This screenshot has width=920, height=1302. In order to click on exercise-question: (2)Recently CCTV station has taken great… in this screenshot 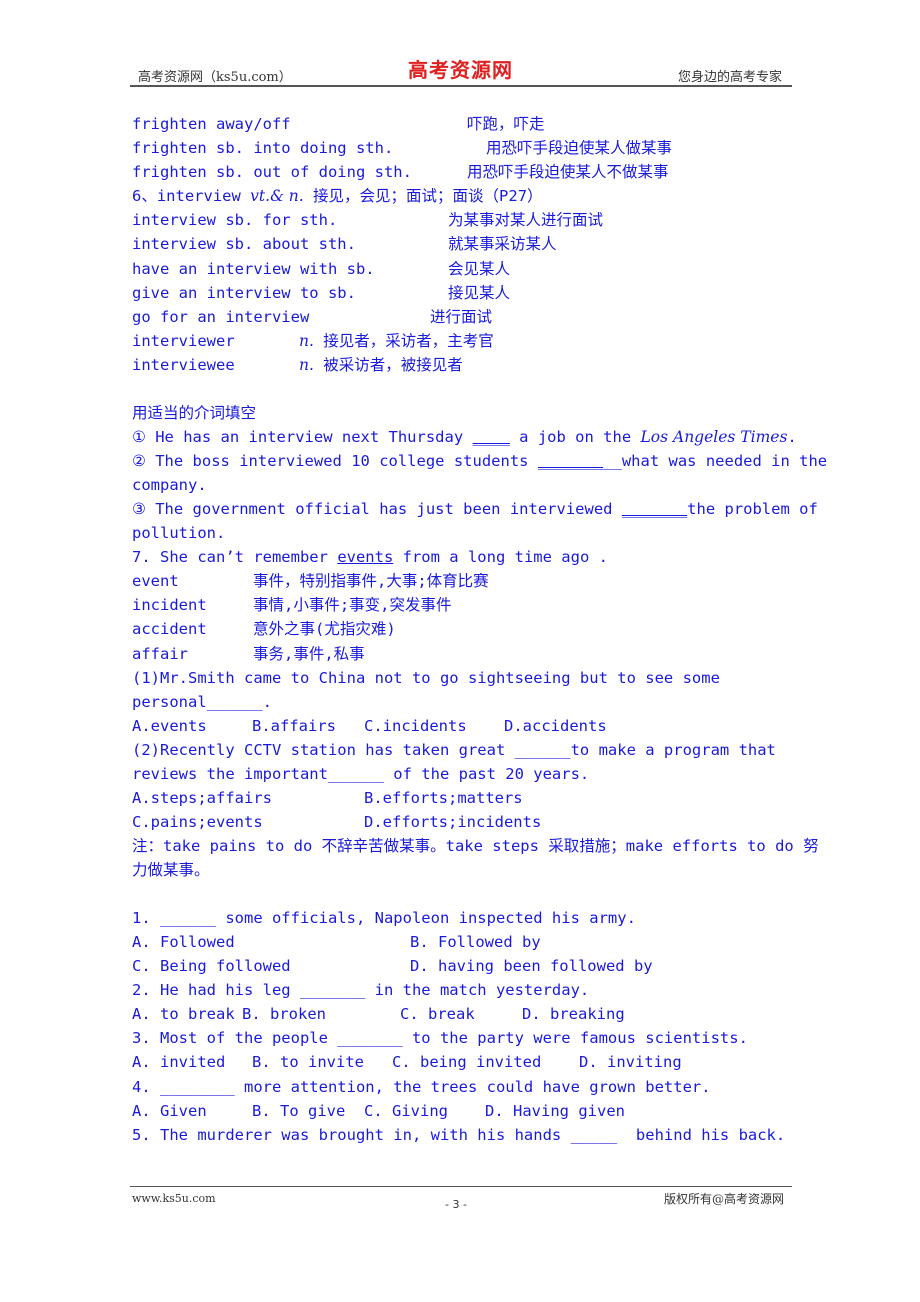, I will do `click(454, 761)`.